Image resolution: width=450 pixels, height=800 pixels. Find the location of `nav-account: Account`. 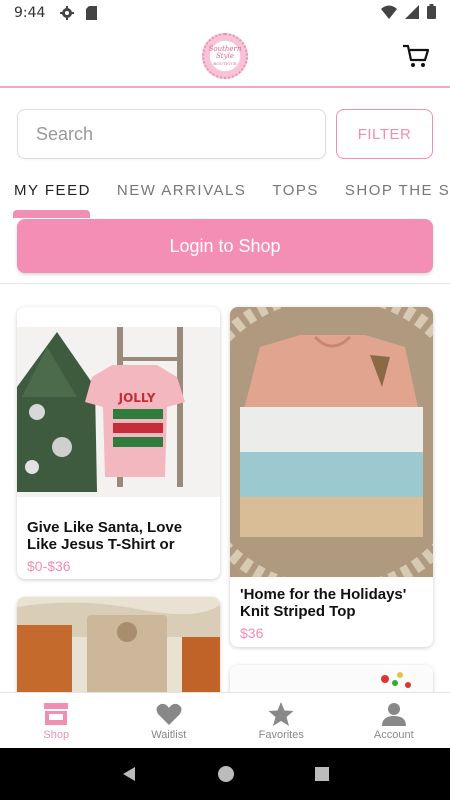

nav-account: Account is located at coordinates (394, 720).